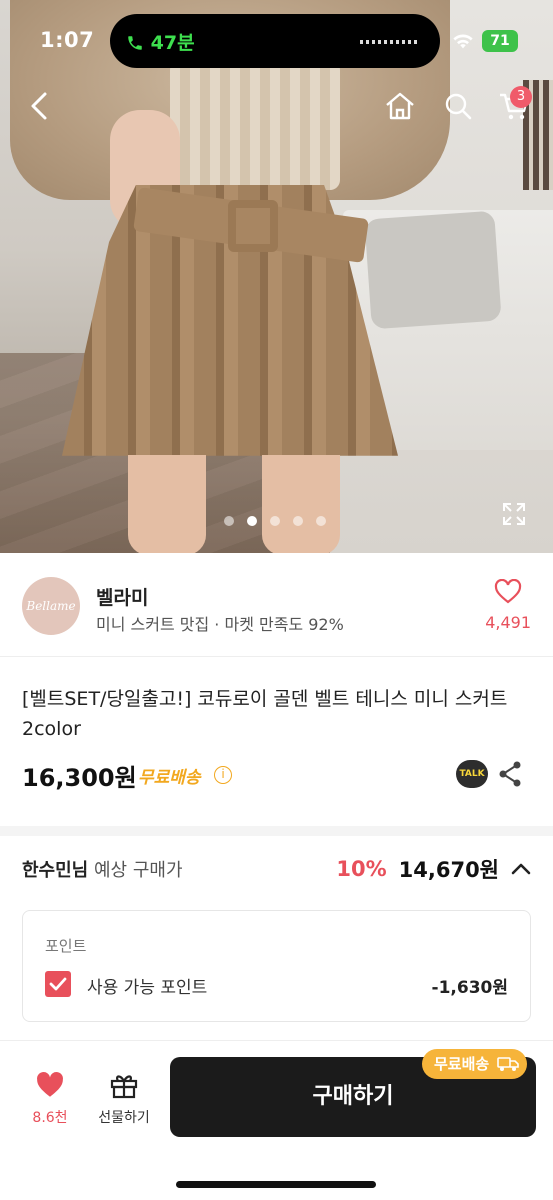 The image size is (553, 1200). I want to click on truck-icon, so click(508, 1064).